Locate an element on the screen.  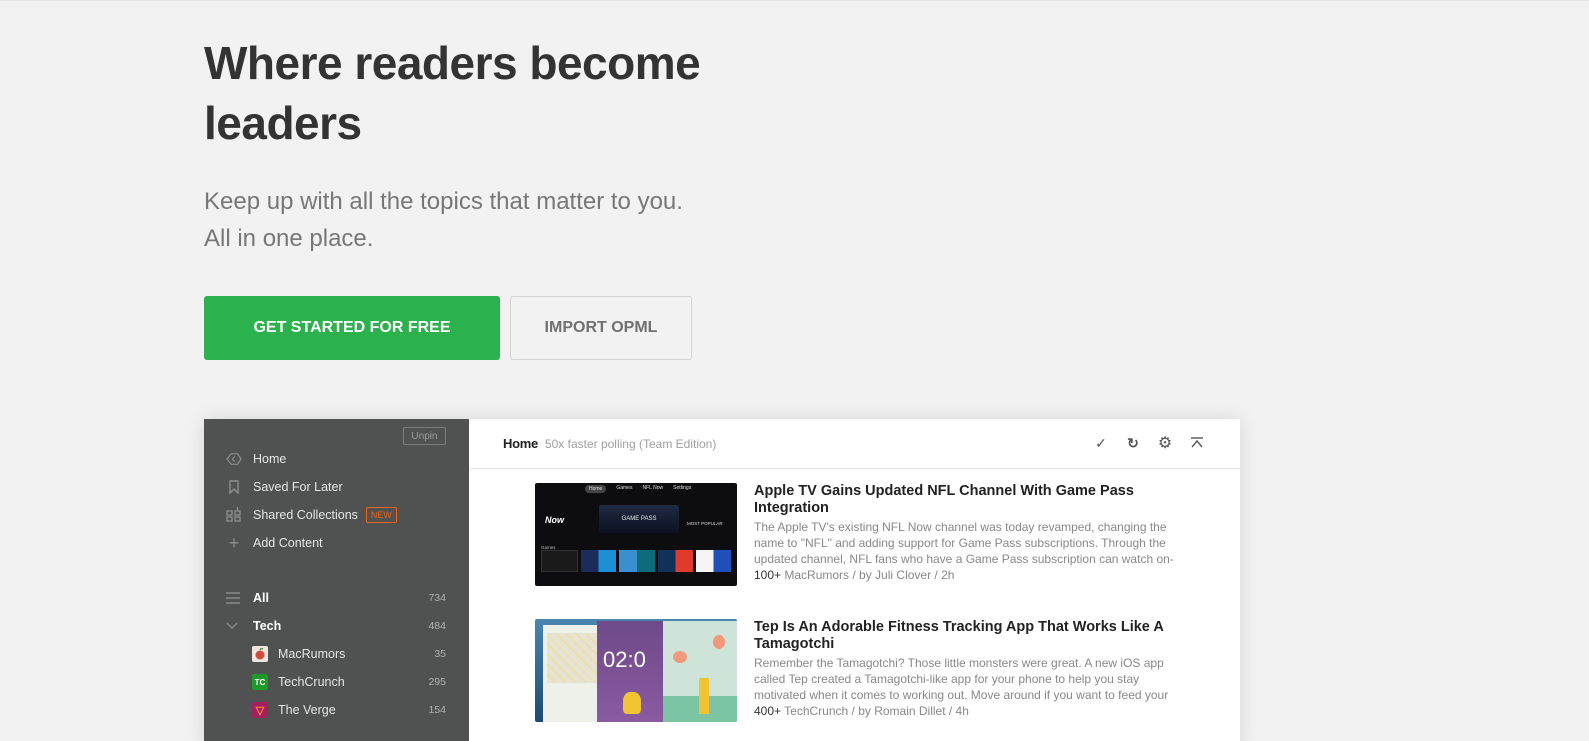
sidebar-feed-techcrunch: TC TechCrunch 295 is located at coordinates (336, 682).